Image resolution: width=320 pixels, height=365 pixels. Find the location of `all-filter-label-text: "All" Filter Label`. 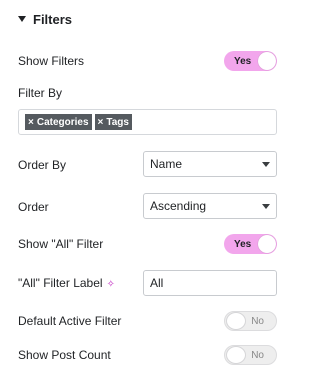

all-filter-label-text: "All" Filter Label is located at coordinates (60, 283).